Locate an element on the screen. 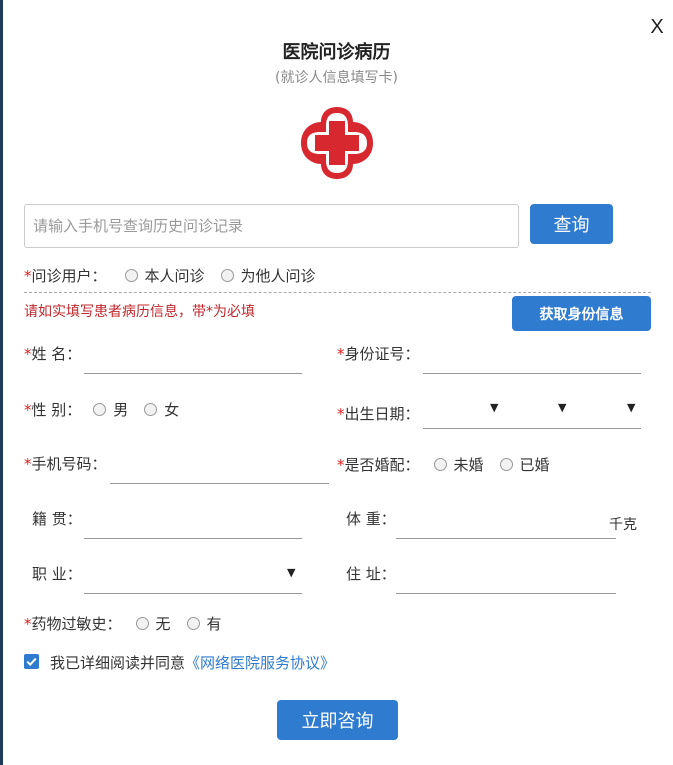 The width and height of the screenshot is (673, 765). radio-label: 无 is located at coordinates (163, 624).